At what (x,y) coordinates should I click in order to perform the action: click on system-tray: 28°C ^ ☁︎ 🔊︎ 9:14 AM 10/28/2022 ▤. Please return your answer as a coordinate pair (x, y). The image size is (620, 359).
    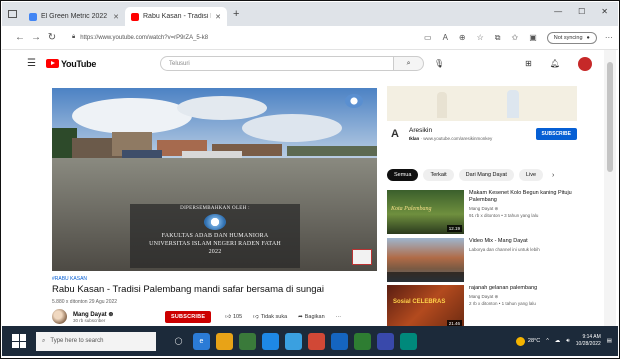
    Looking at the image, I should click on (563, 341).